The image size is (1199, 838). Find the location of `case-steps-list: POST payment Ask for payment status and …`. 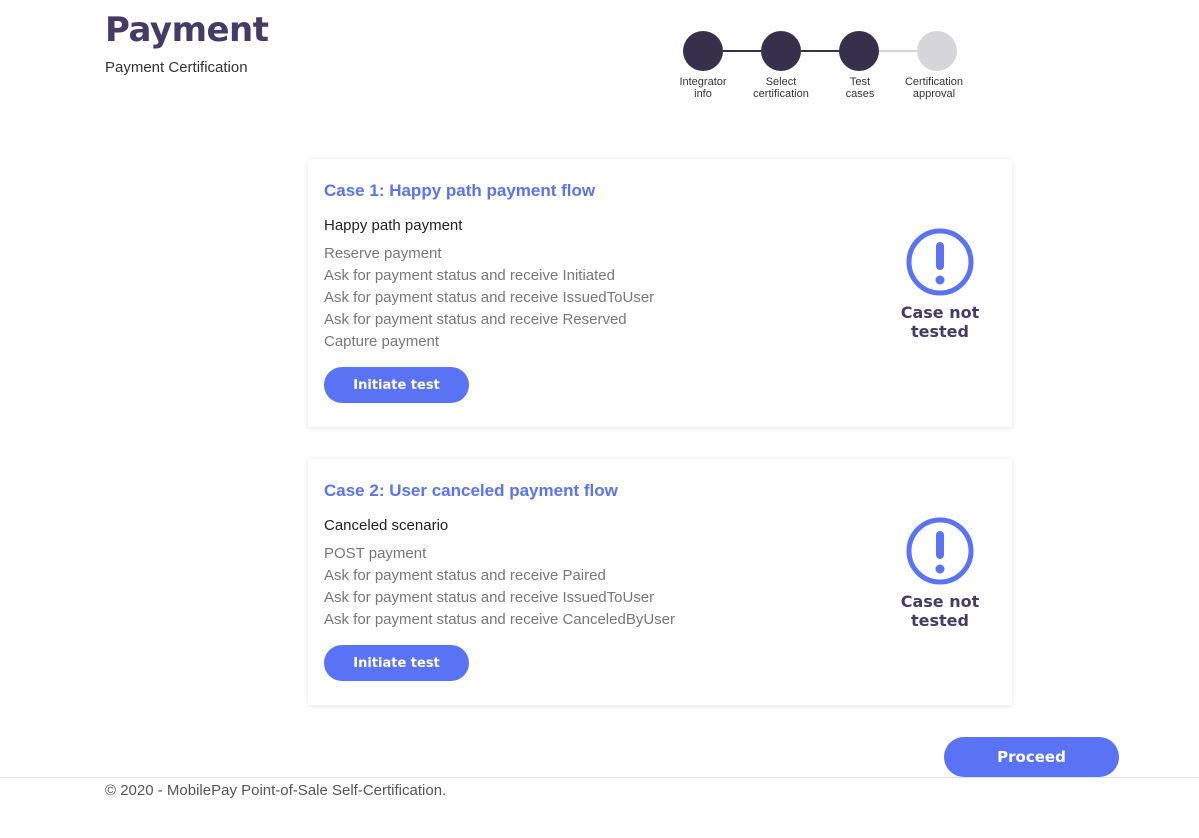

case-steps-list: POST payment Ask for payment status and … is located at coordinates (499, 587).